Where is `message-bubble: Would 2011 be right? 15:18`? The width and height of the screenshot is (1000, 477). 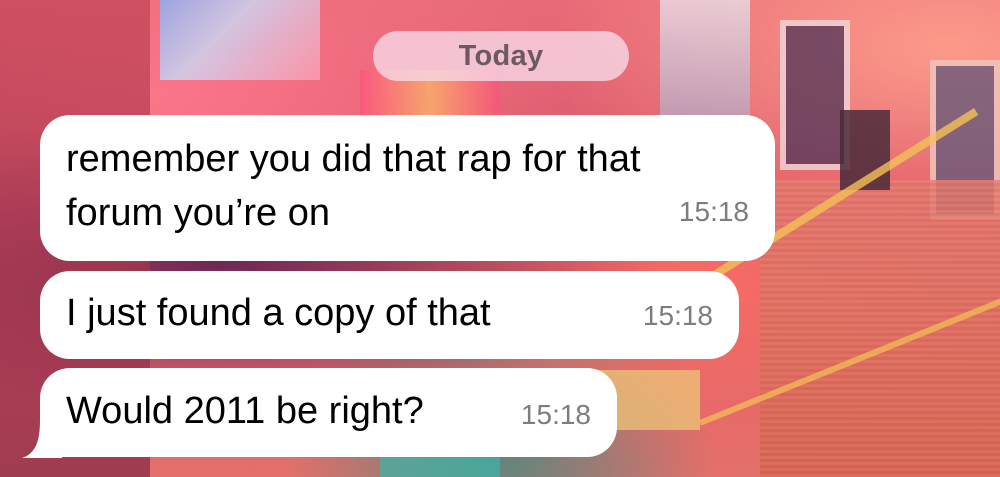 message-bubble: Would 2011 be right? 15:18 is located at coordinates (328, 412).